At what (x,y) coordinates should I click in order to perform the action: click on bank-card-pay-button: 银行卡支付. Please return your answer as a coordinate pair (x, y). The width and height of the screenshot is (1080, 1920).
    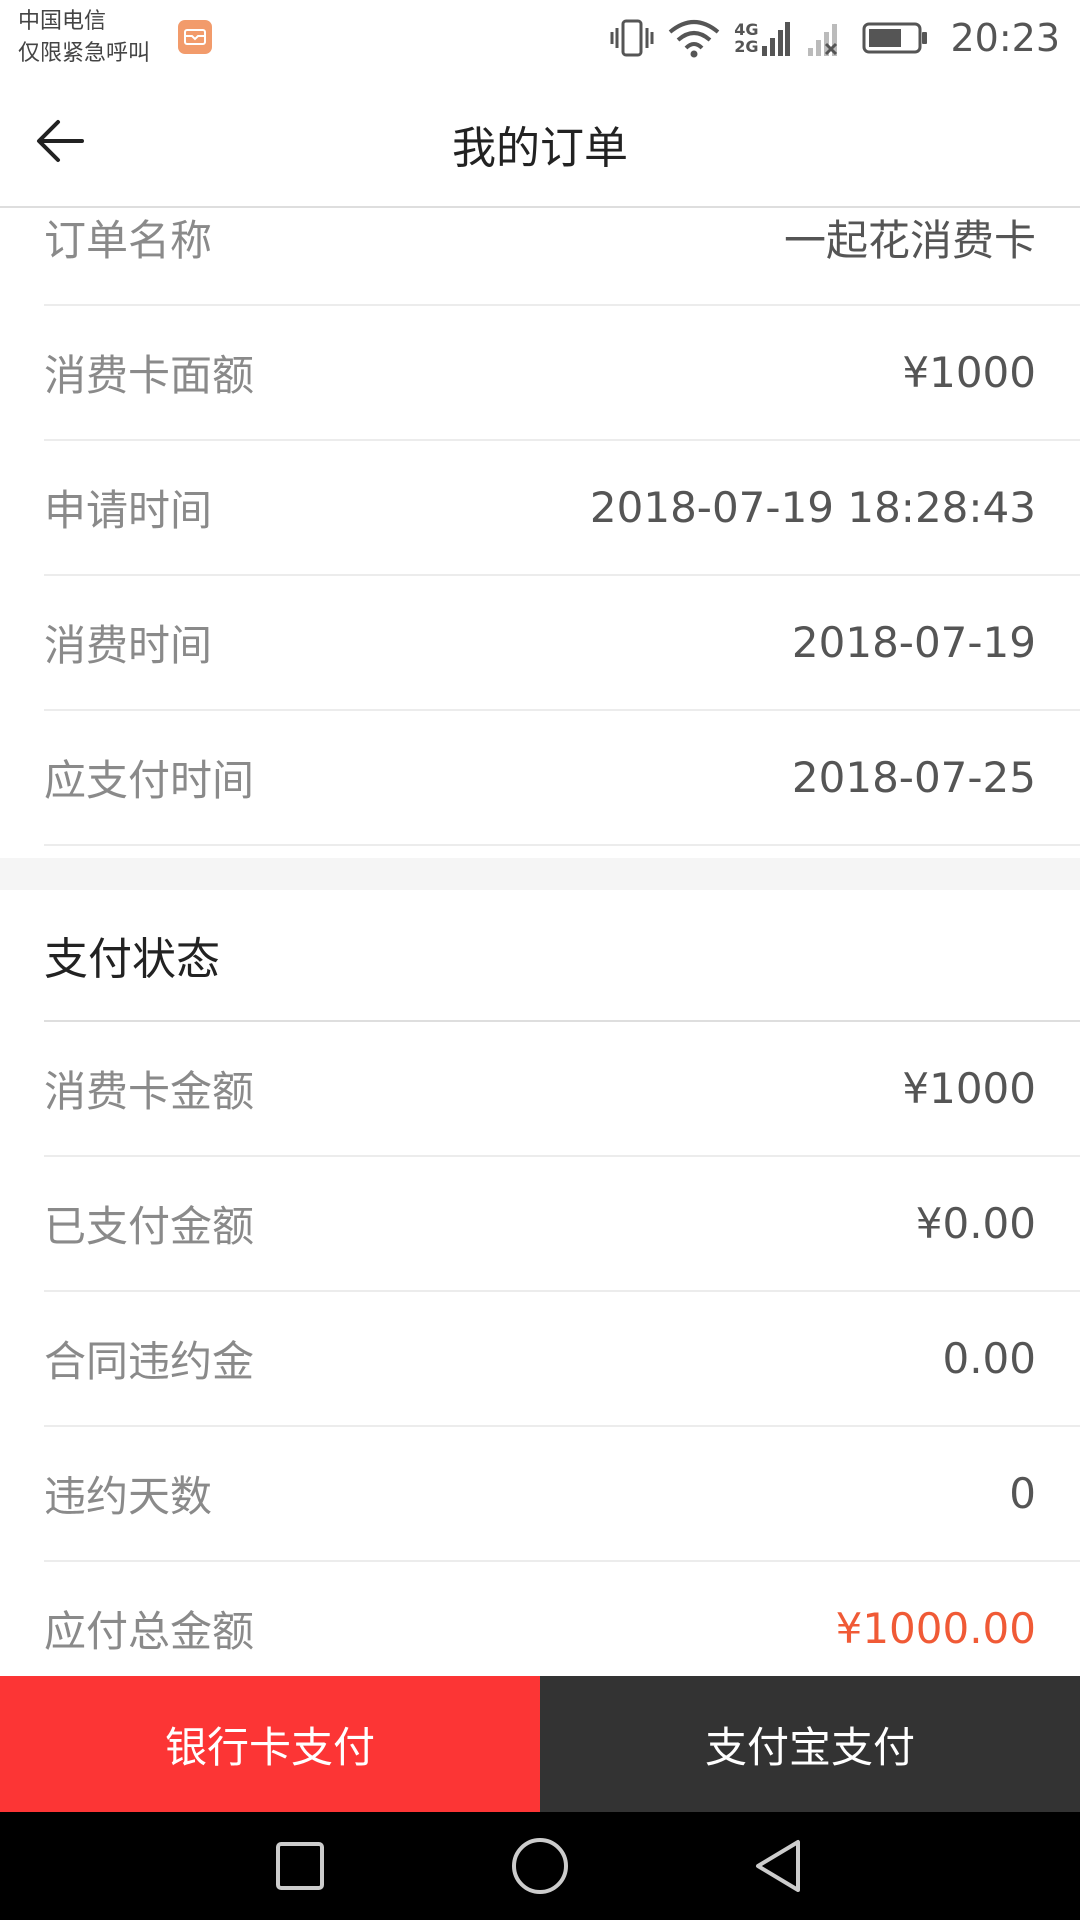
    Looking at the image, I should click on (270, 1744).